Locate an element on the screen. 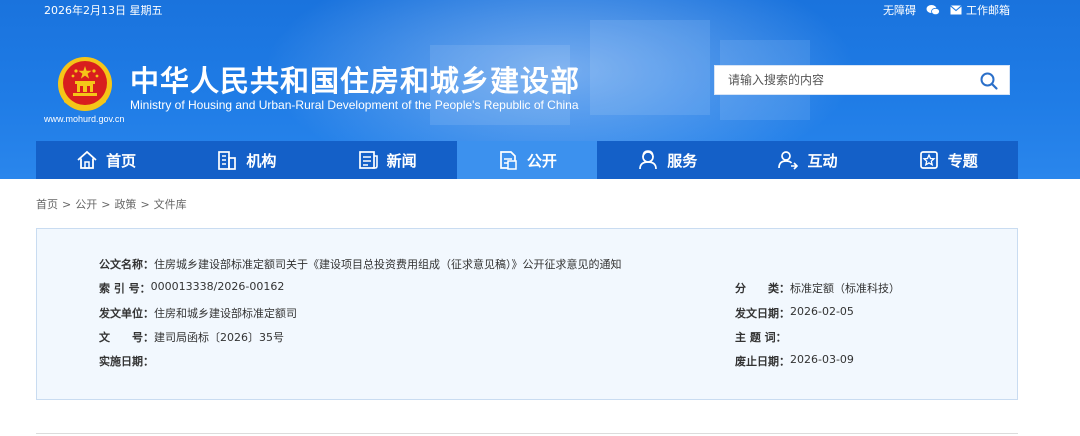 The height and width of the screenshot is (436, 1080). news-icon is located at coordinates (368, 160).